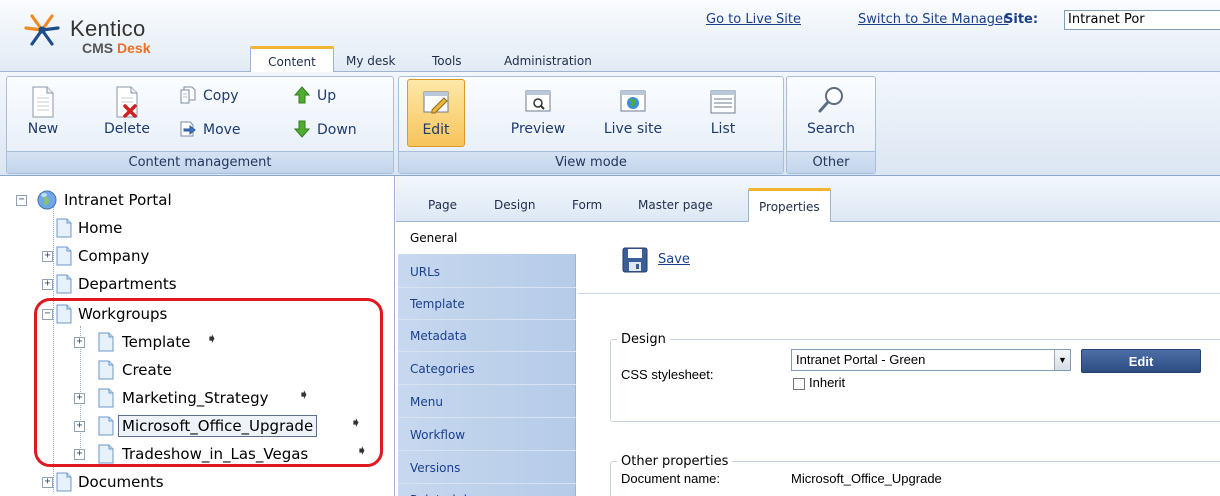  What do you see at coordinates (548, 61) in the screenshot?
I see `tab-administration: Administration` at bounding box center [548, 61].